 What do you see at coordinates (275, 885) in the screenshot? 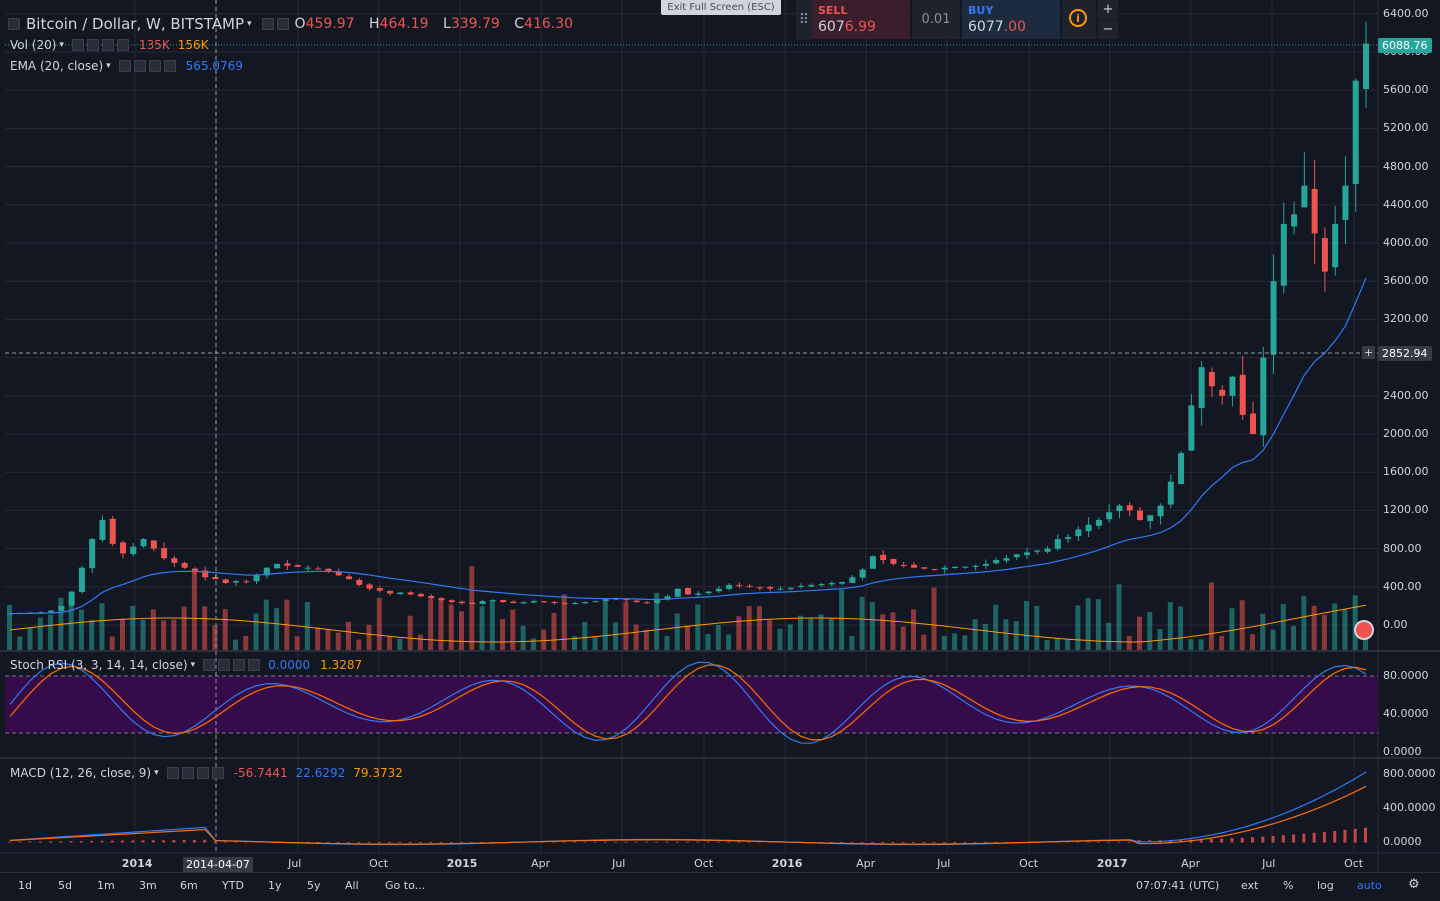
I see `range-1y: 1y` at bounding box center [275, 885].